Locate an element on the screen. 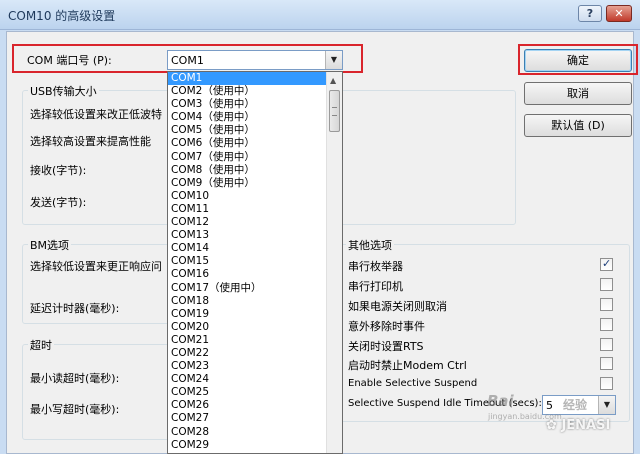 The width and height of the screenshot is (640, 454). usb-group-title: USB传输大小 is located at coordinates (63, 91).